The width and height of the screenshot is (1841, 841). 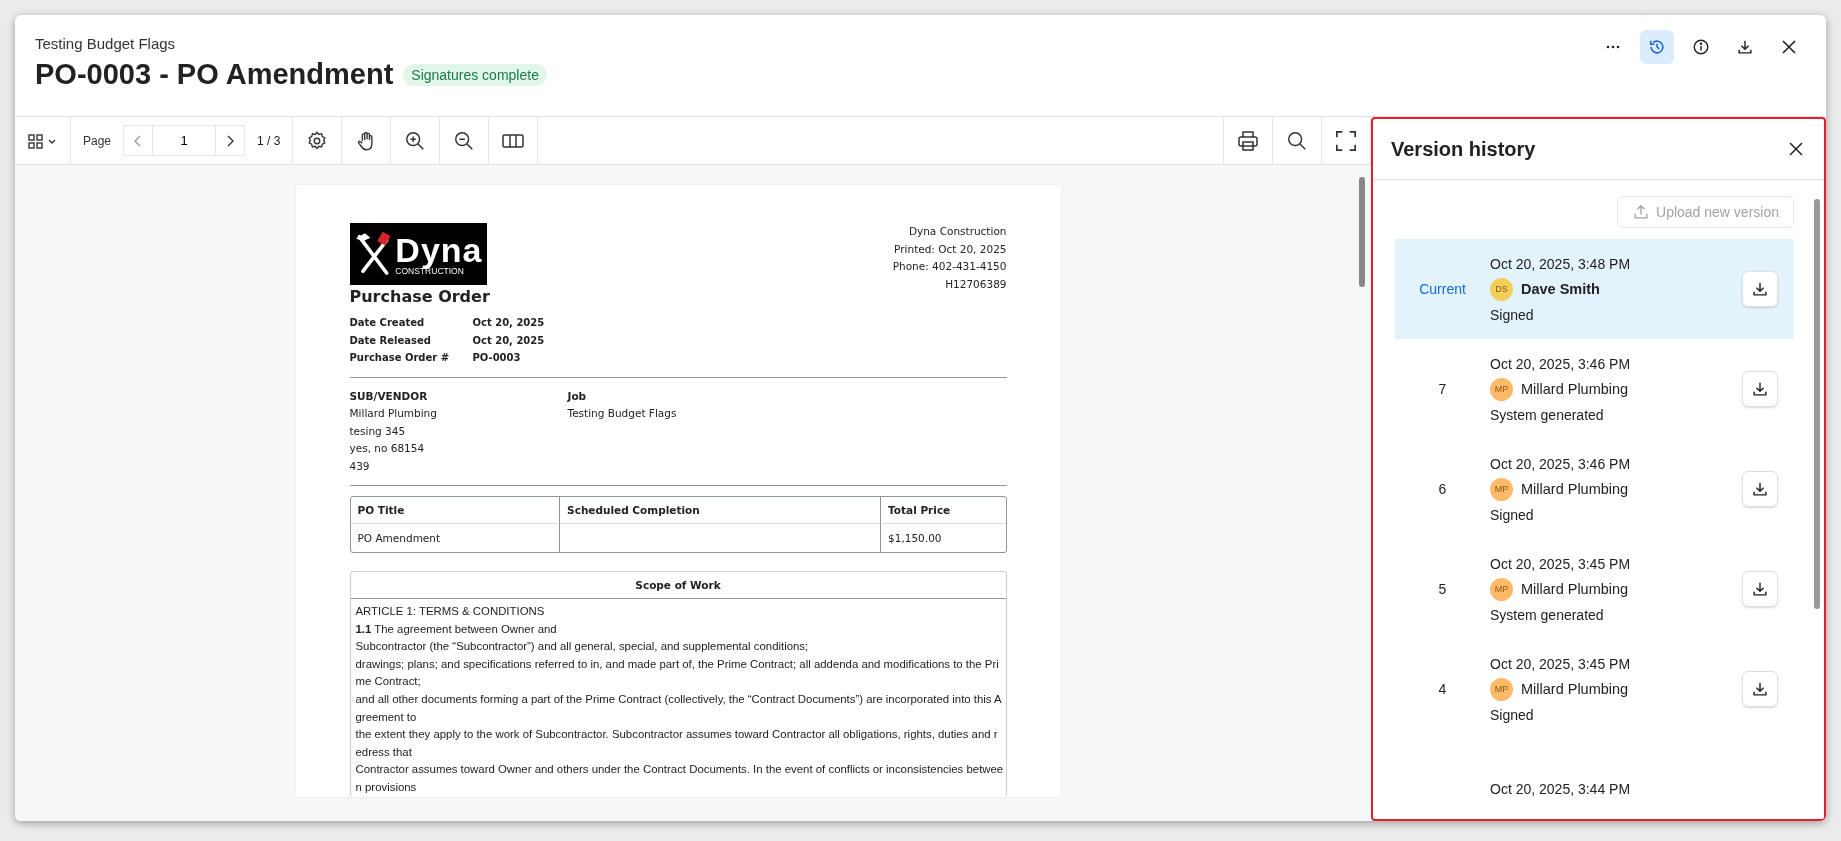 What do you see at coordinates (214, 74) in the screenshot?
I see `page-title: PO-0003 - PO Amendment` at bounding box center [214, 74].